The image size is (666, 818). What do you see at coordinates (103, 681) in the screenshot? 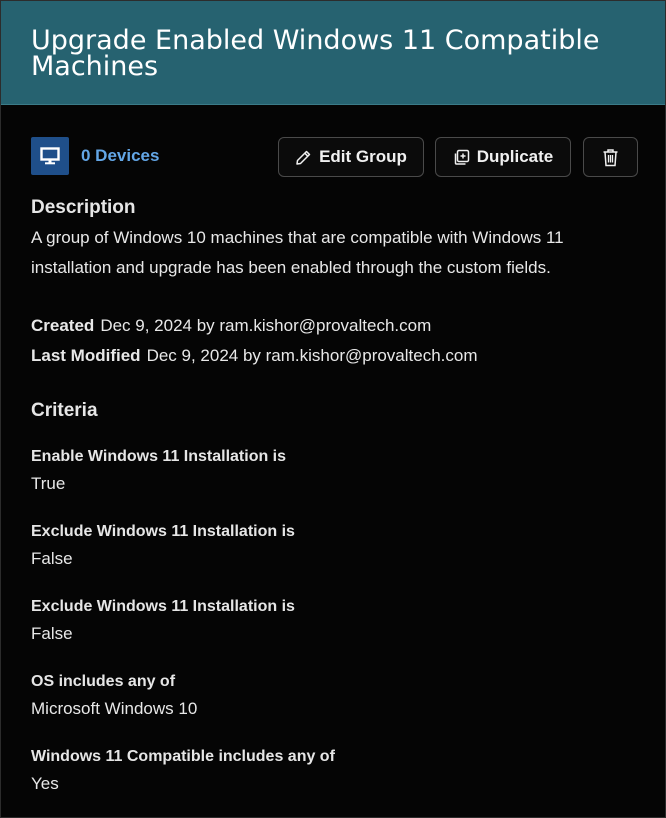
I see `criterion-label: OS includes any of` at bounding box center [103, 681].